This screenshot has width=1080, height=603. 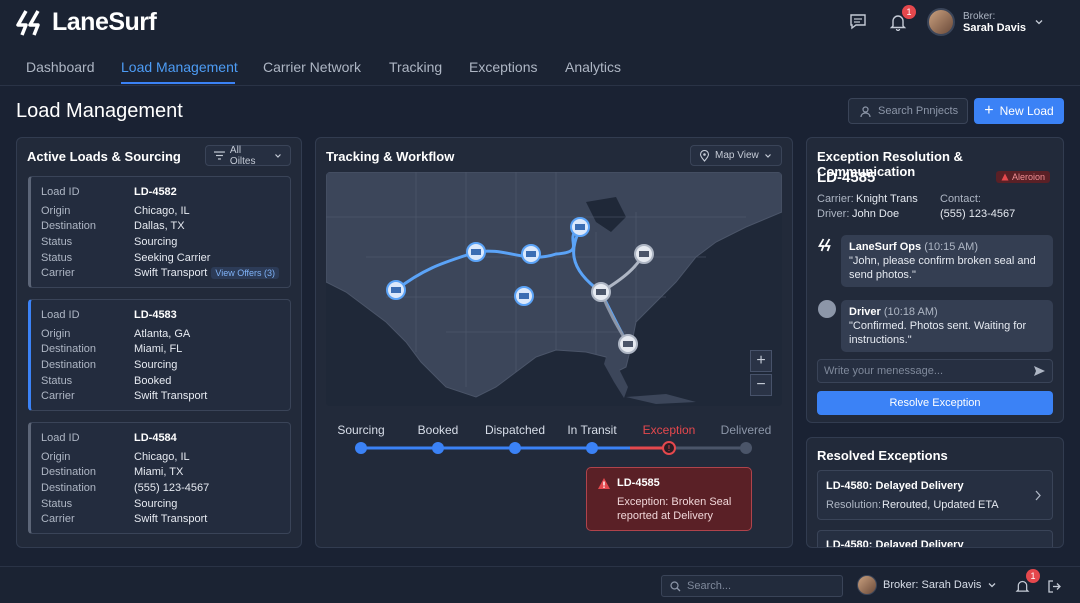 I want to click on destination-value: Miami, FL, so click(x=158, y=349).